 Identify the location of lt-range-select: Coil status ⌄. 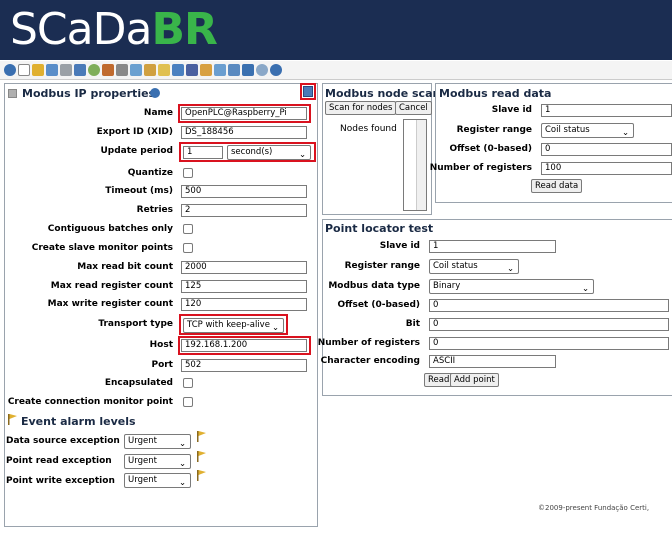
(474, 266).